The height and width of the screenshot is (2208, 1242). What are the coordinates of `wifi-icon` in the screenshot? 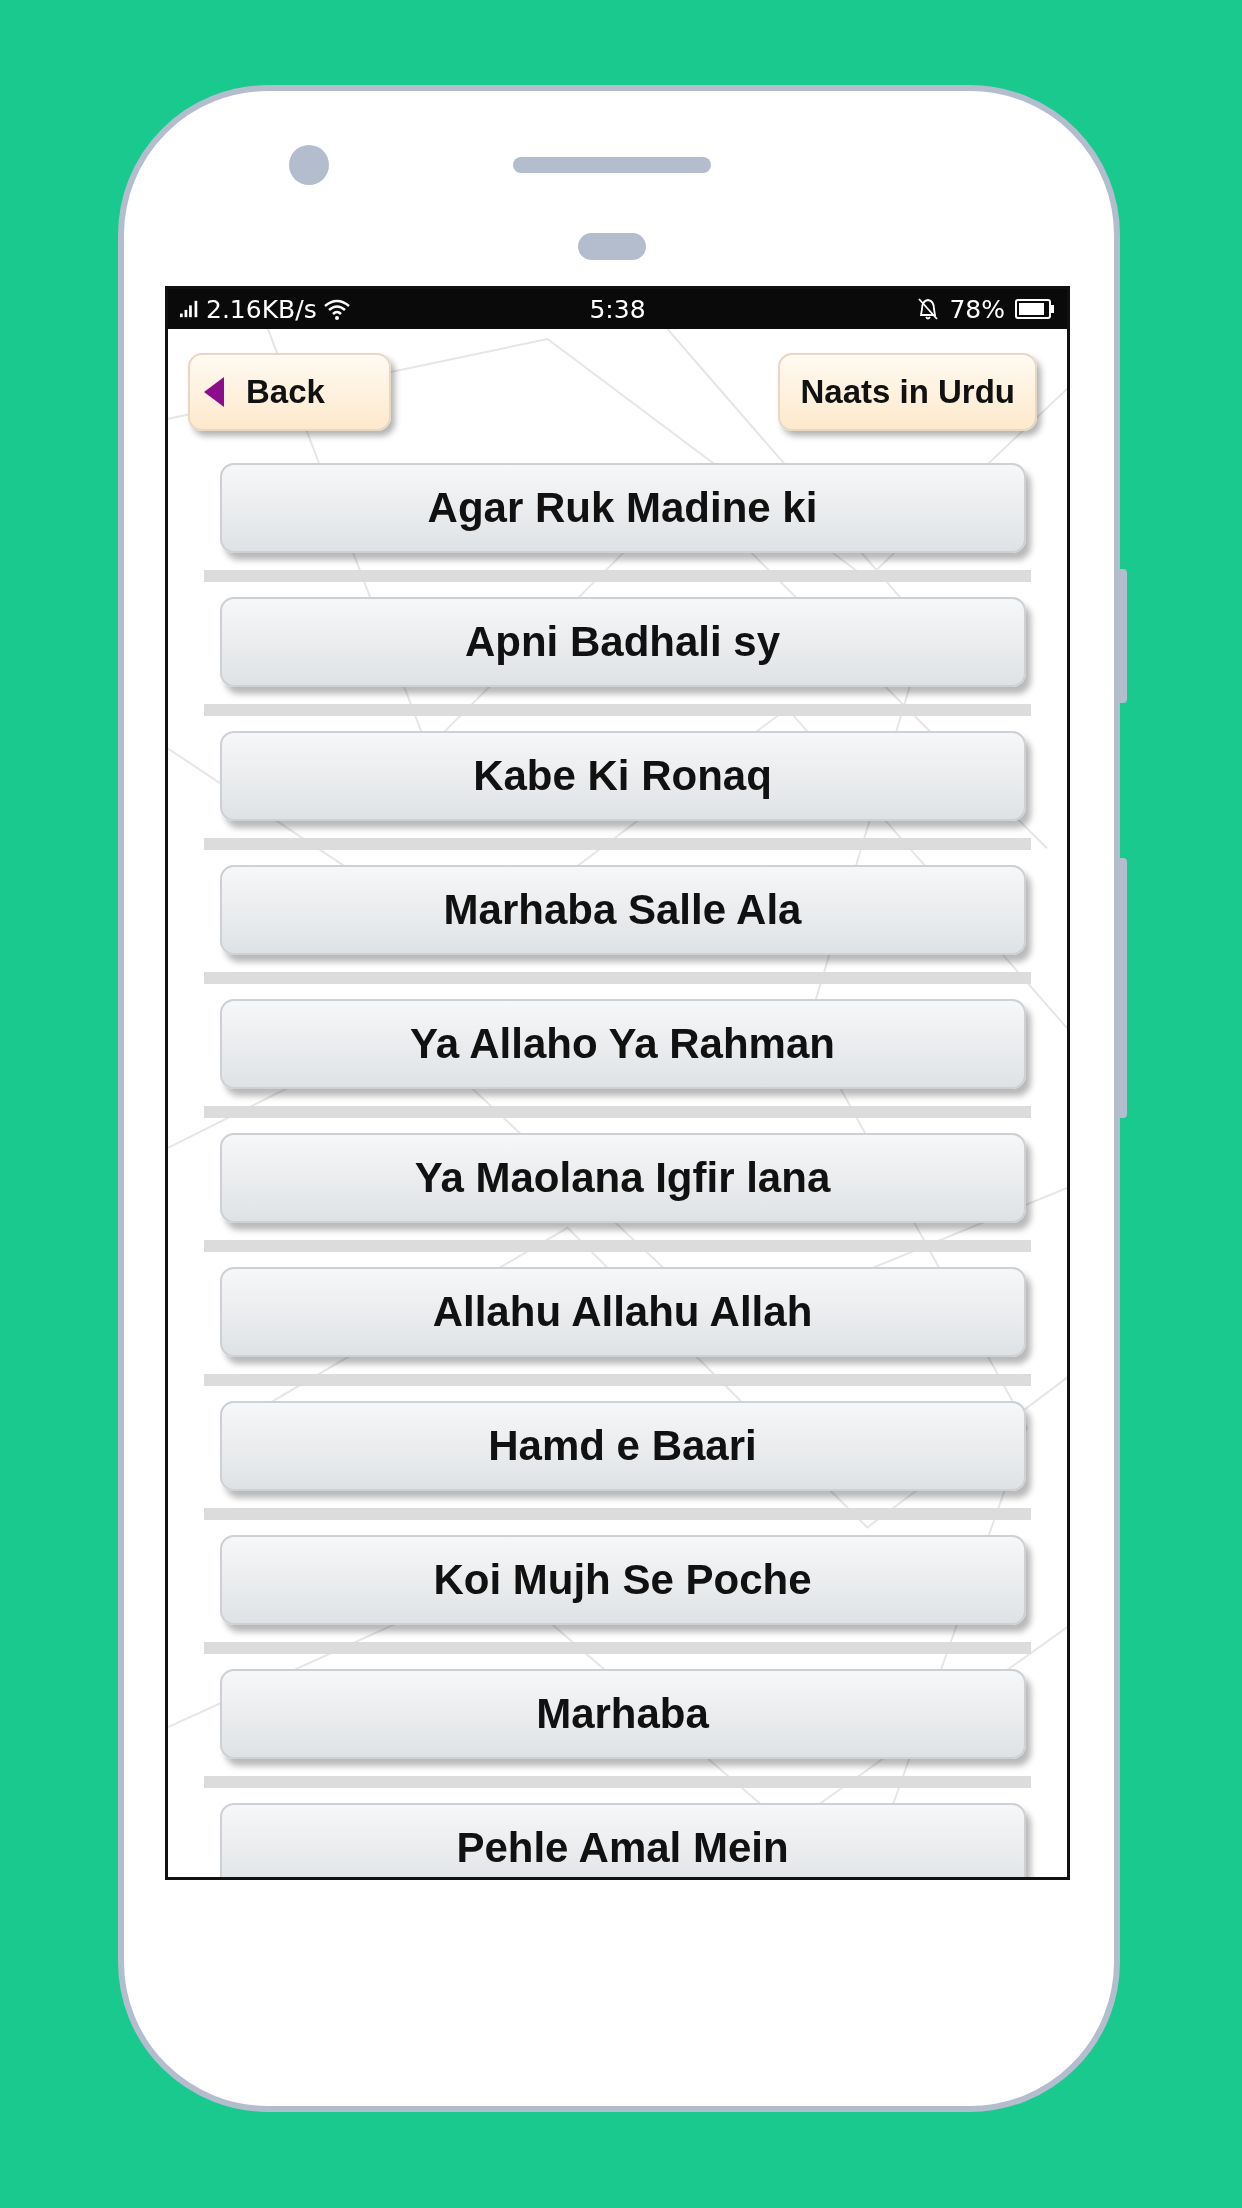 It's located at (336, 309).